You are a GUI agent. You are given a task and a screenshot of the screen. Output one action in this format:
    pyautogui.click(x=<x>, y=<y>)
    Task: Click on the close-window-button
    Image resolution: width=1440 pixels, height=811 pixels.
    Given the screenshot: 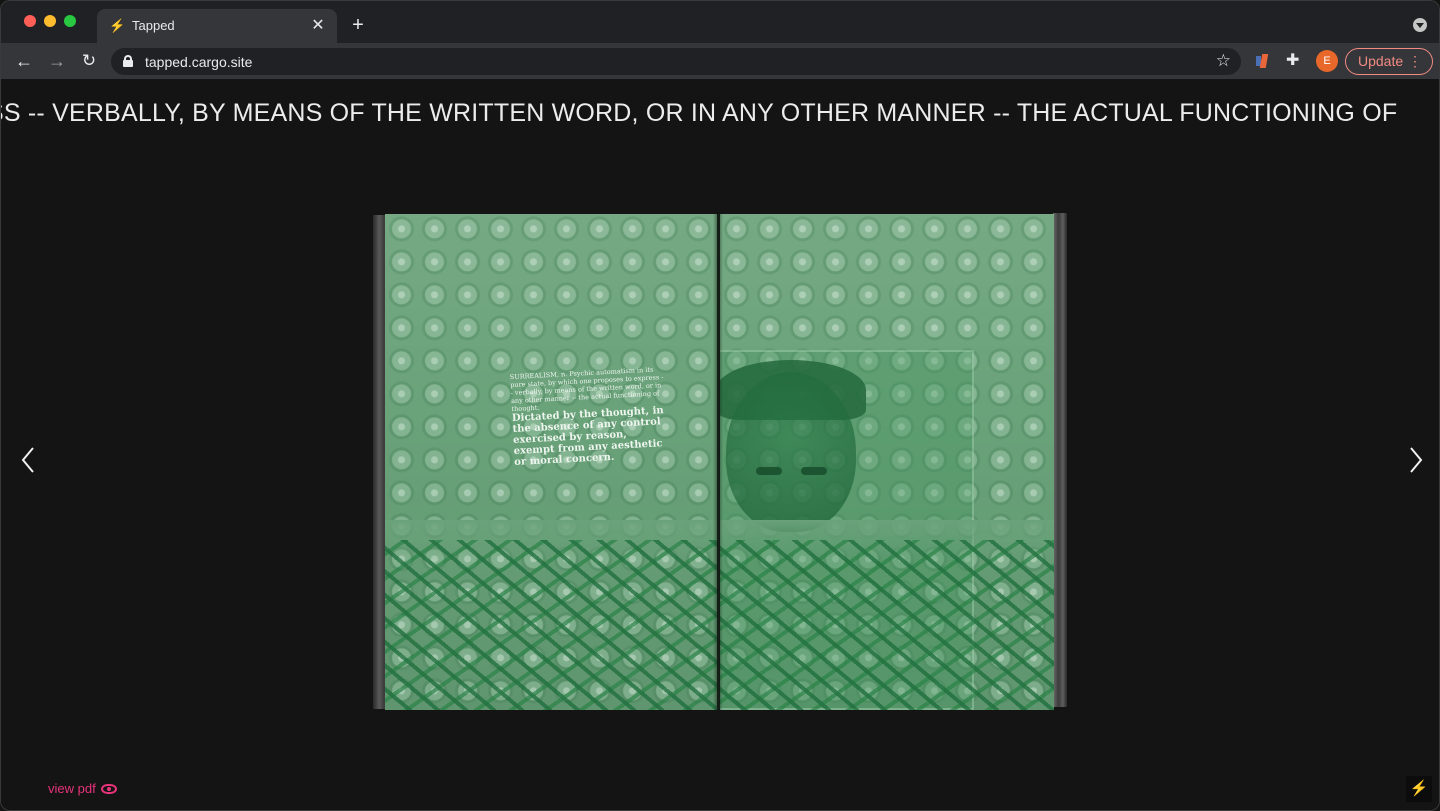 What is the action you would take?
    pyautogui.click(x=30, y=21)
    